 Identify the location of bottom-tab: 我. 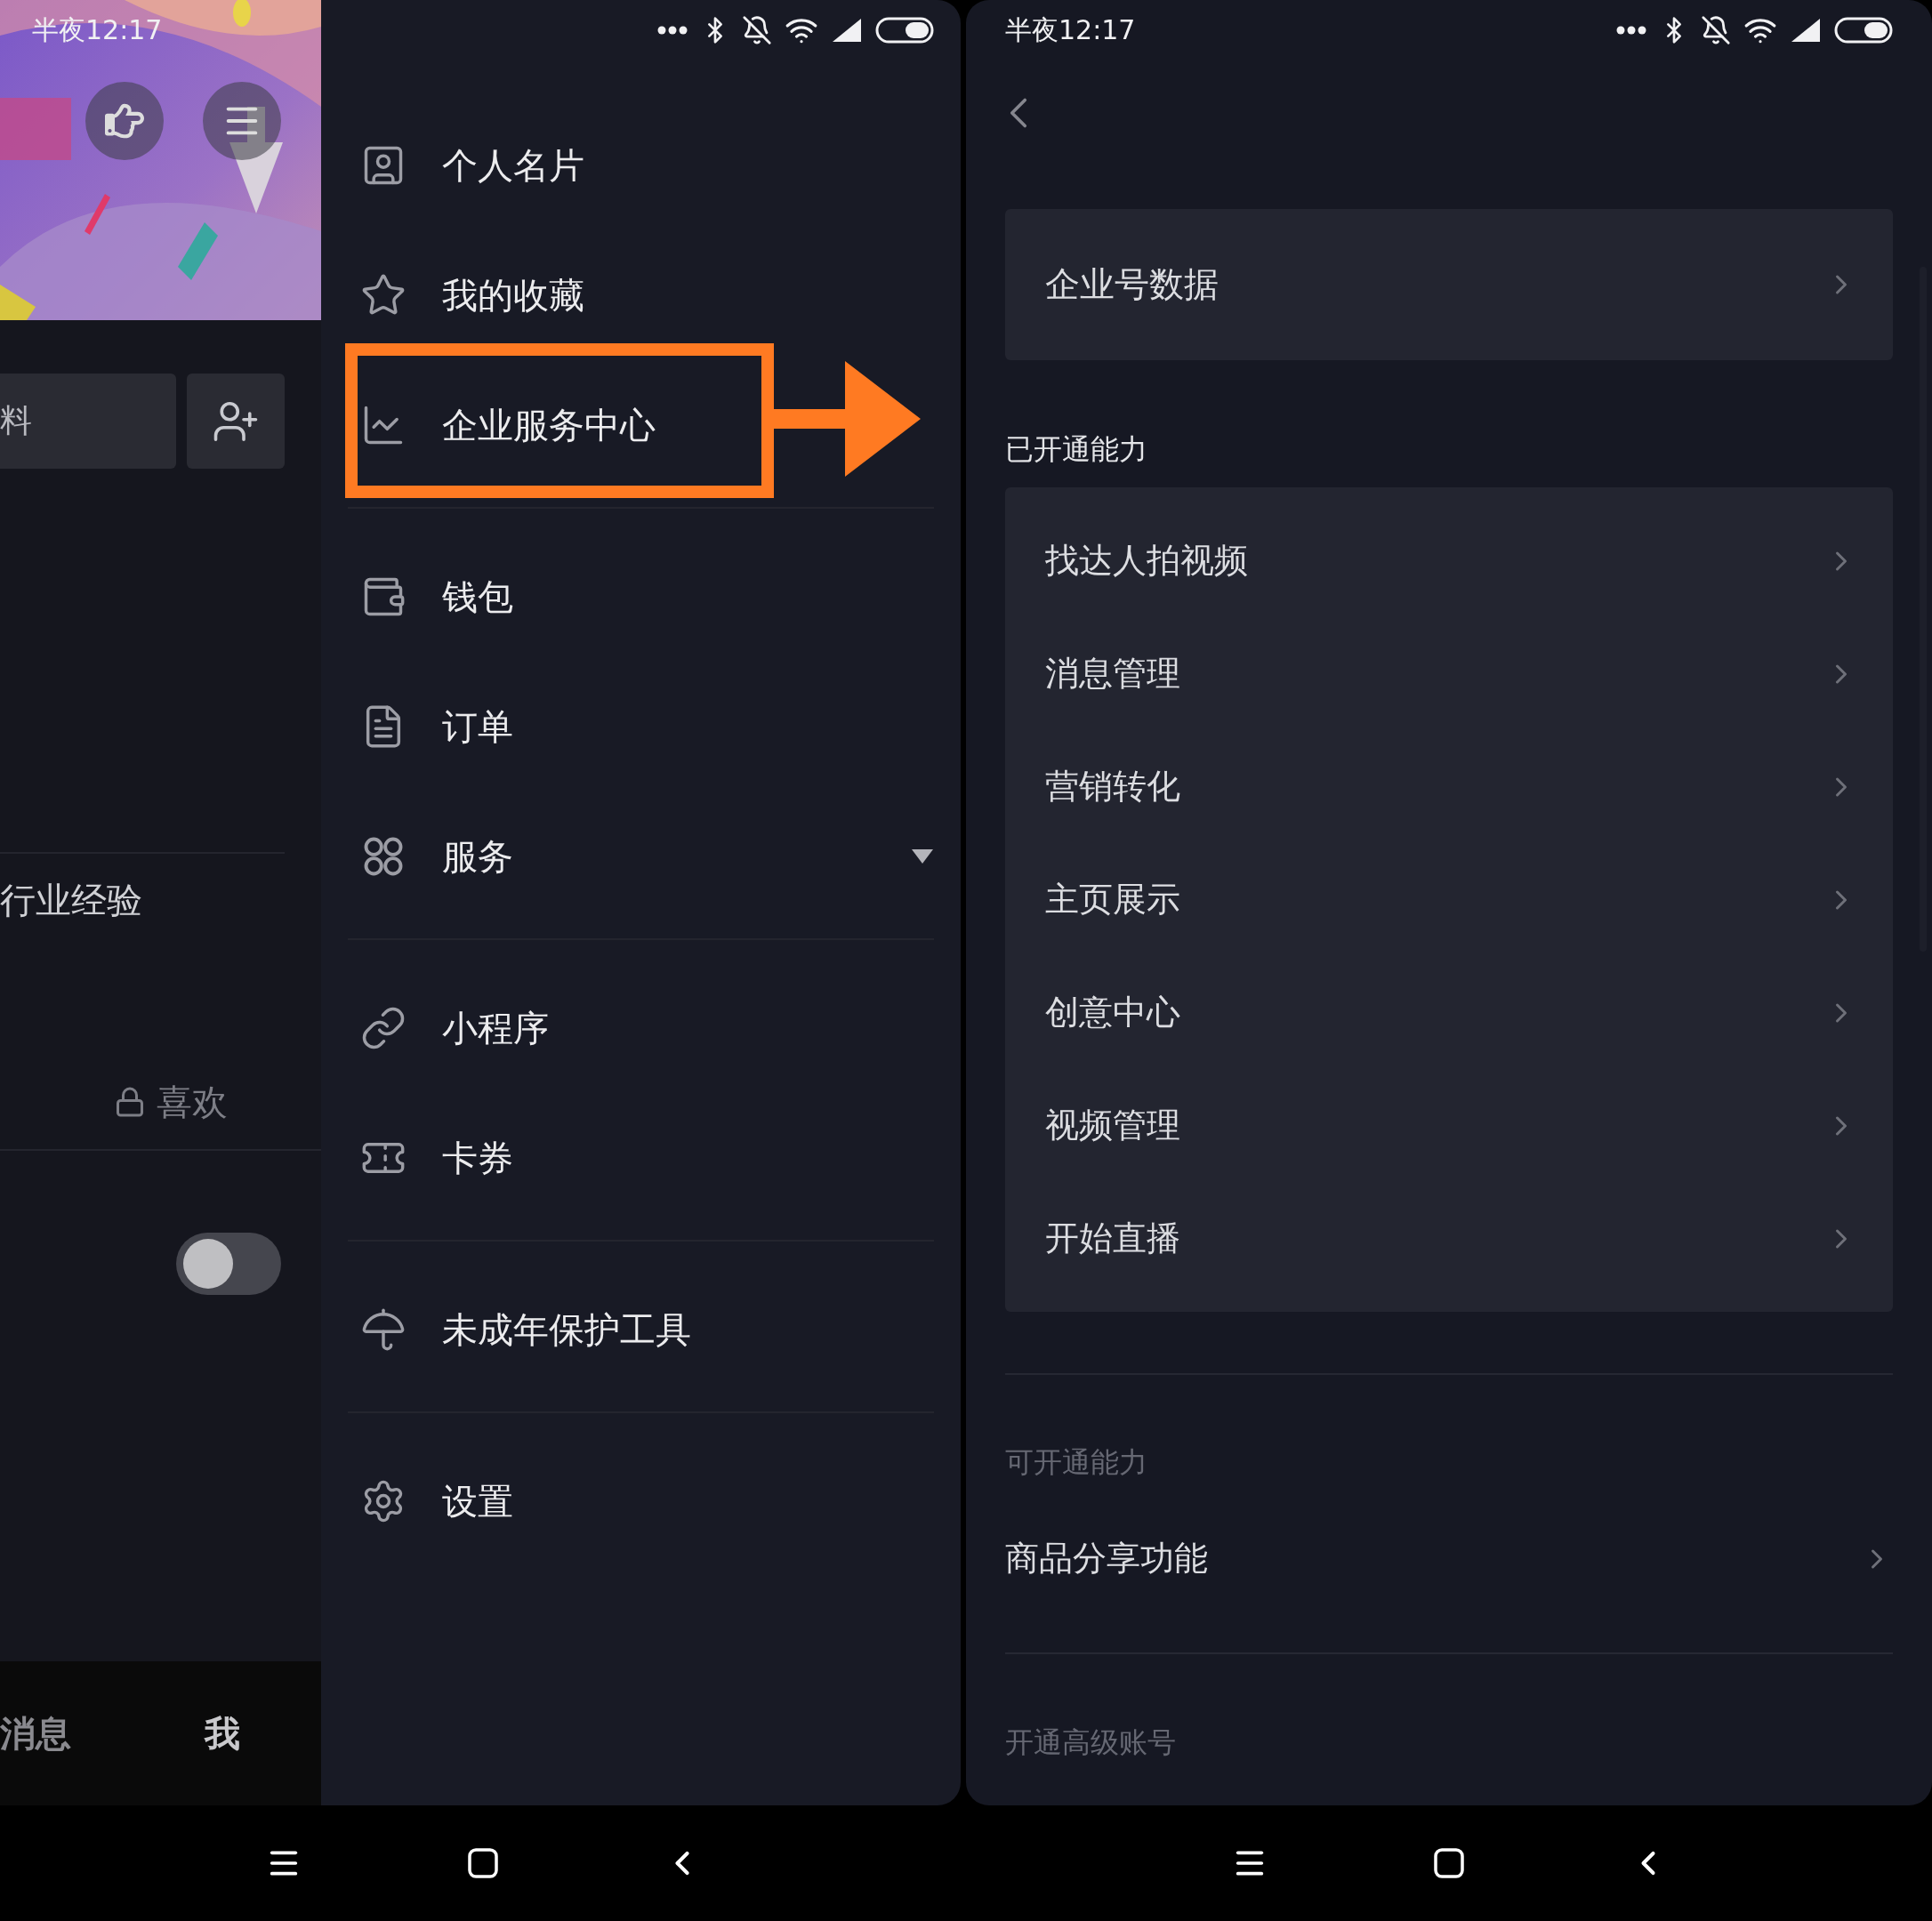
(222, 1733).